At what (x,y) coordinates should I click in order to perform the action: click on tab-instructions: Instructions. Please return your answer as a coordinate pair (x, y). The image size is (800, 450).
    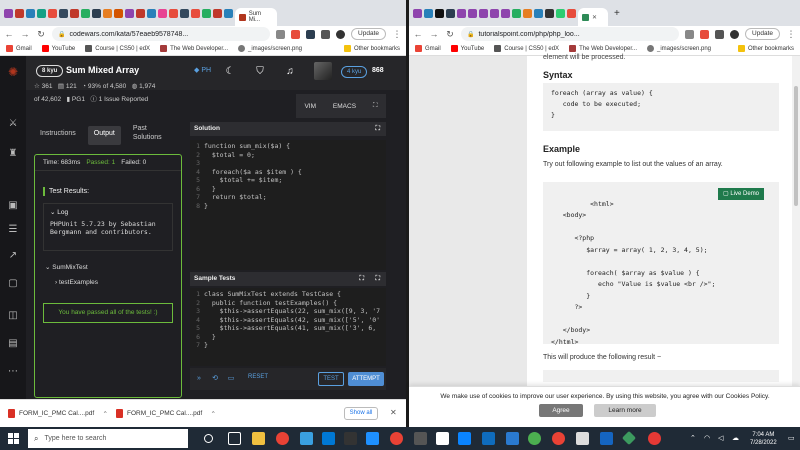
    Looking at the image, I should click on (58, 135).